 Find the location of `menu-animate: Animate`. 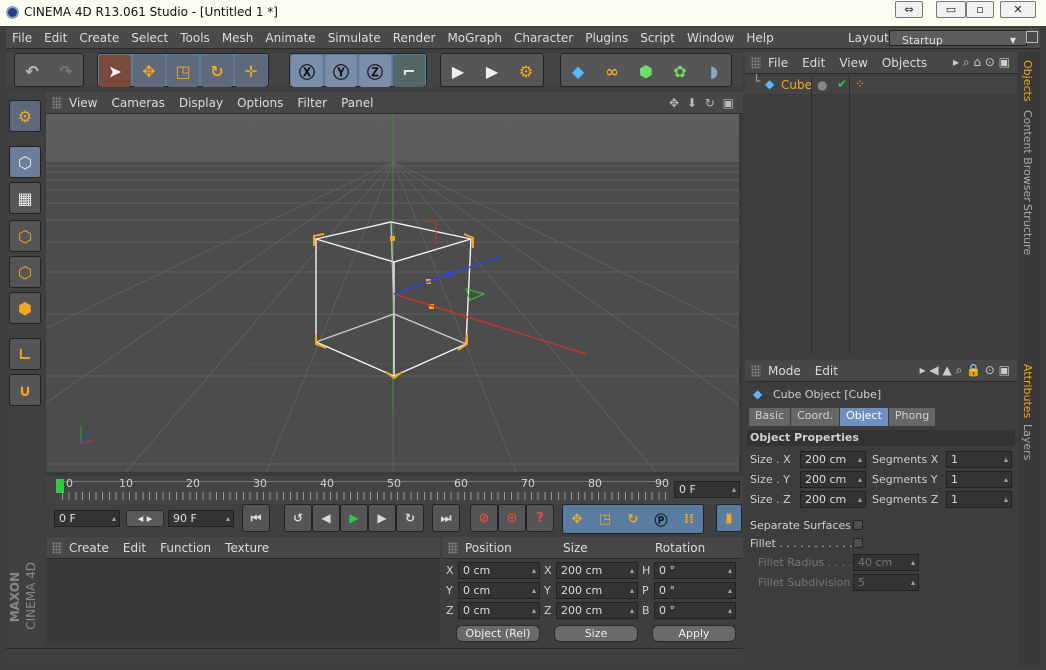

menu-animate: Animate is located at coordinates (290, 38).